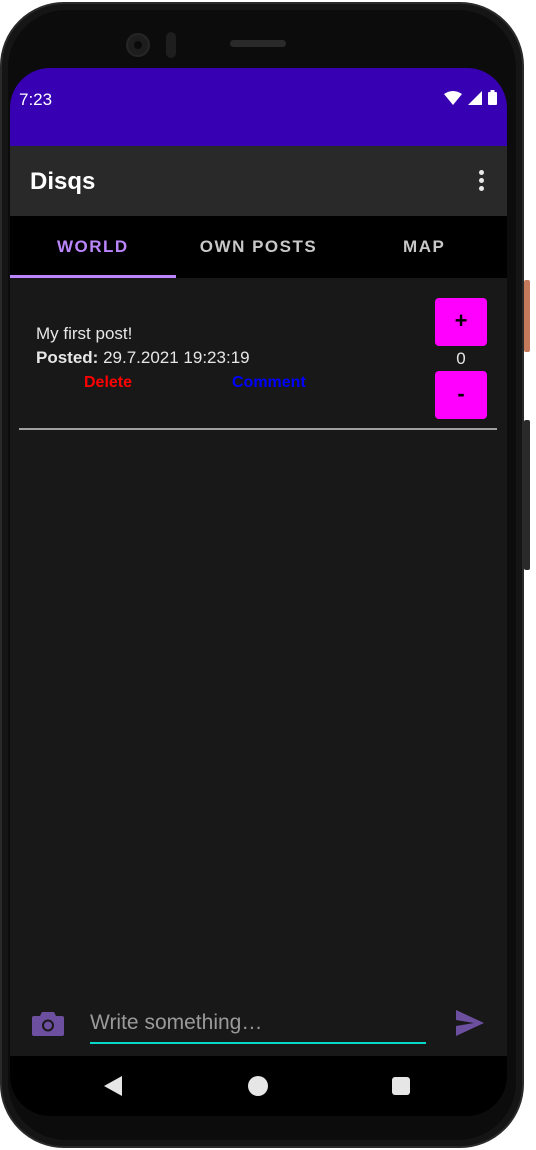 This screenshot has width=536, height=1150. Describe the element at coordinates (114, 1086) in the screenshot. I see `back-icon` at that location.